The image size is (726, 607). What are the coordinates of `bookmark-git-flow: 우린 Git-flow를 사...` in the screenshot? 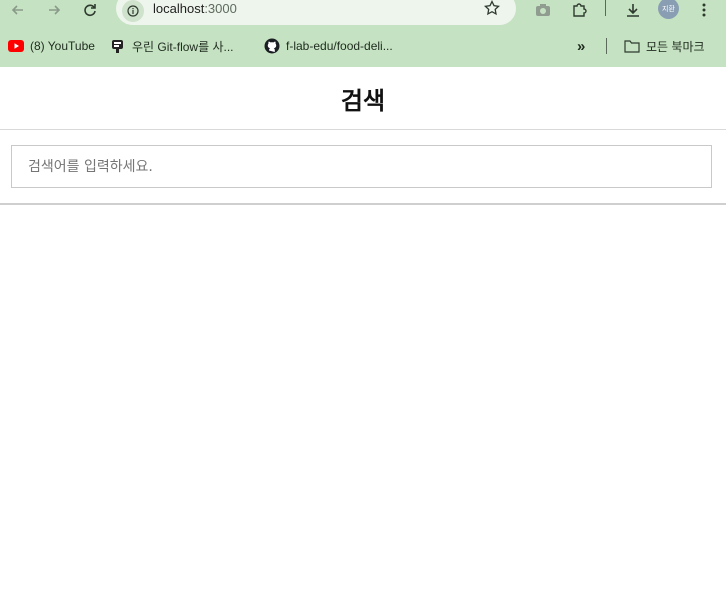 It's located at (172, 46).